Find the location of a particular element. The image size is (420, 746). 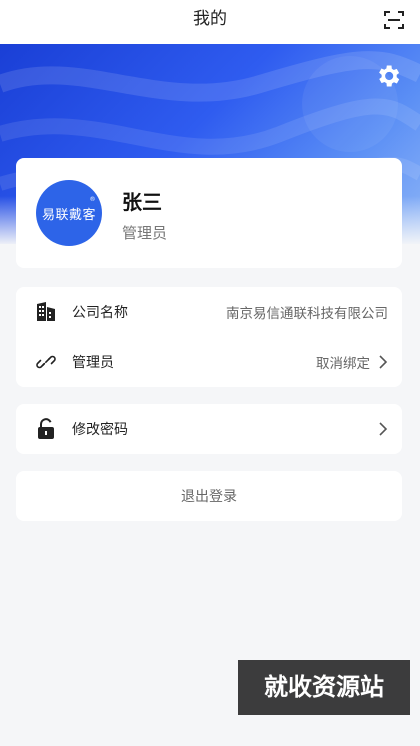

company-row: 公司名称 南京易信通联科技有限公司 is located at coordinates (209, 312).